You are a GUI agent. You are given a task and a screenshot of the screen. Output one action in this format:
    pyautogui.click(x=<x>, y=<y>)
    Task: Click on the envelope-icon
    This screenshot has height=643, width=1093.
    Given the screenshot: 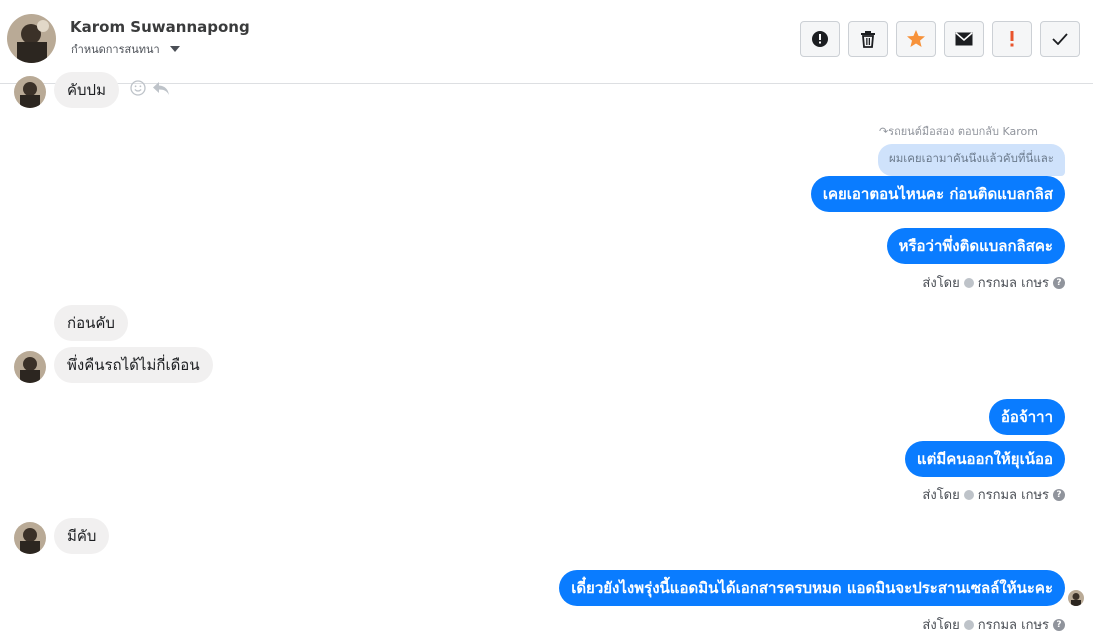 What is the action you would take?
    pyautogui.click(x=964, y=39)
    